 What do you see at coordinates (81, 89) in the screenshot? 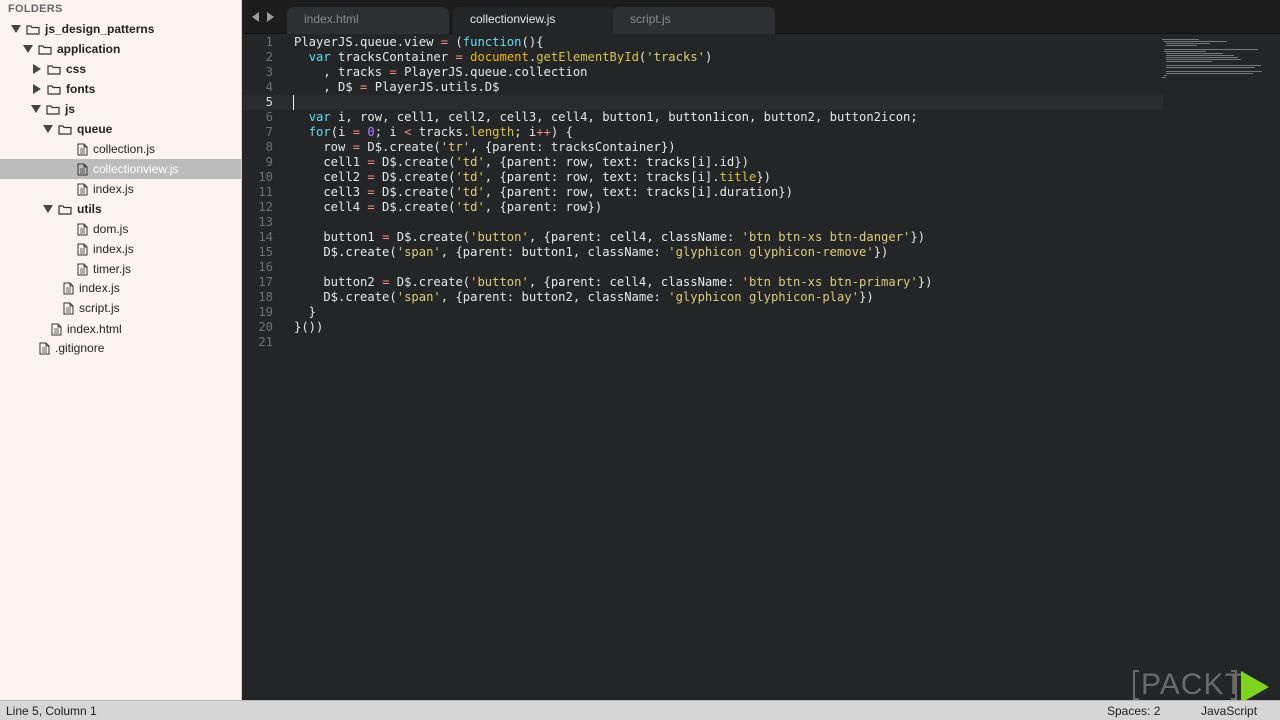
I see `tree-item-label: fonts` at bounding box center [81, 89].